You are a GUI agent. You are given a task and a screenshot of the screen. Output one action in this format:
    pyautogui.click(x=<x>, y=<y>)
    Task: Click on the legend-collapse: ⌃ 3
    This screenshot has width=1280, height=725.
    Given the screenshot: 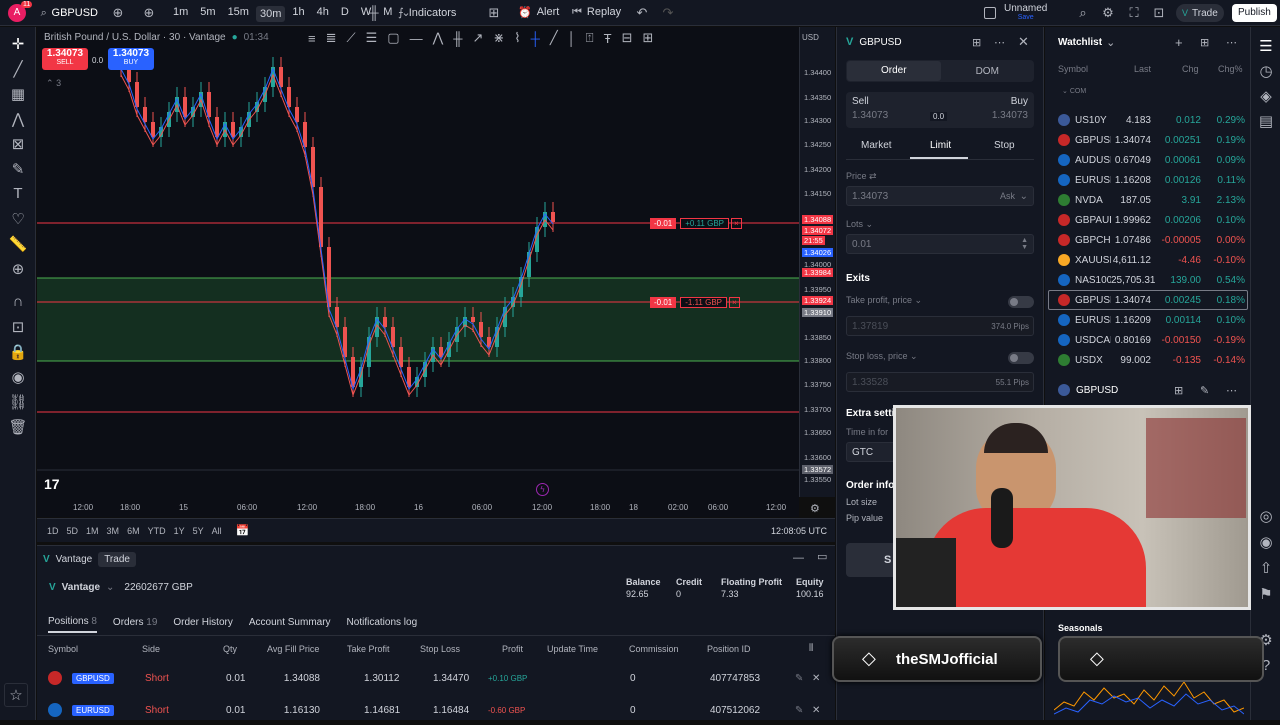 What is the action you would take?
    pyautogui.click(x=53, y=83)
    